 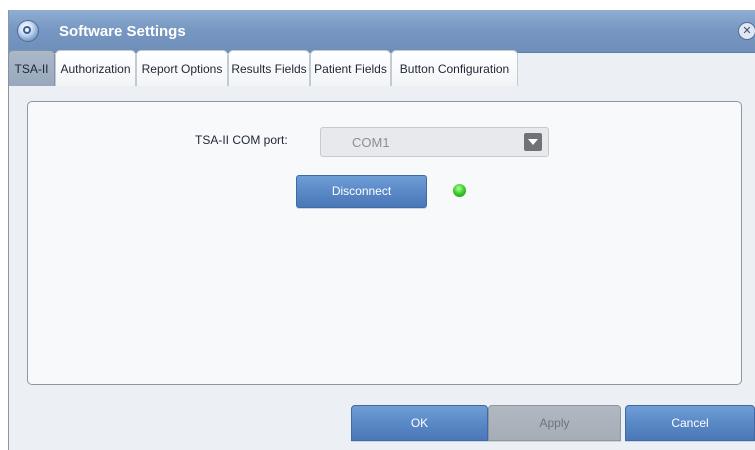 I want to click on app-logo-icon, so click(x=28, y=31).